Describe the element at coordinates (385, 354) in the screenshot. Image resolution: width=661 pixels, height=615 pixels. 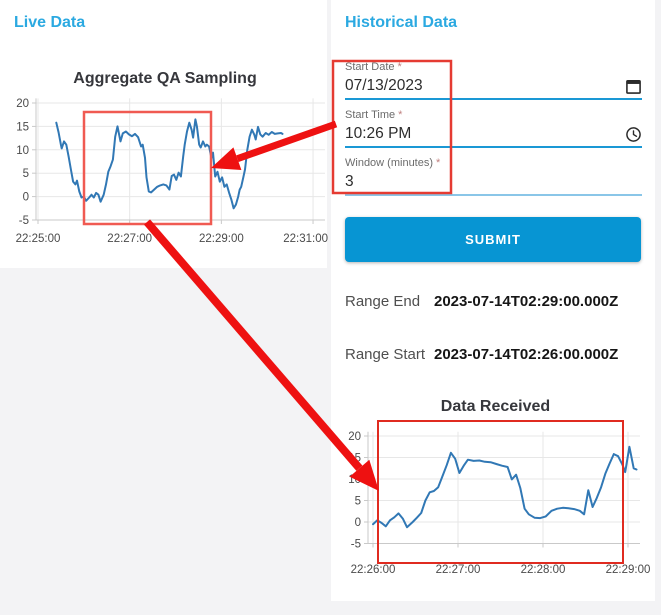
I see `range-start-label: Range Start` at that location.